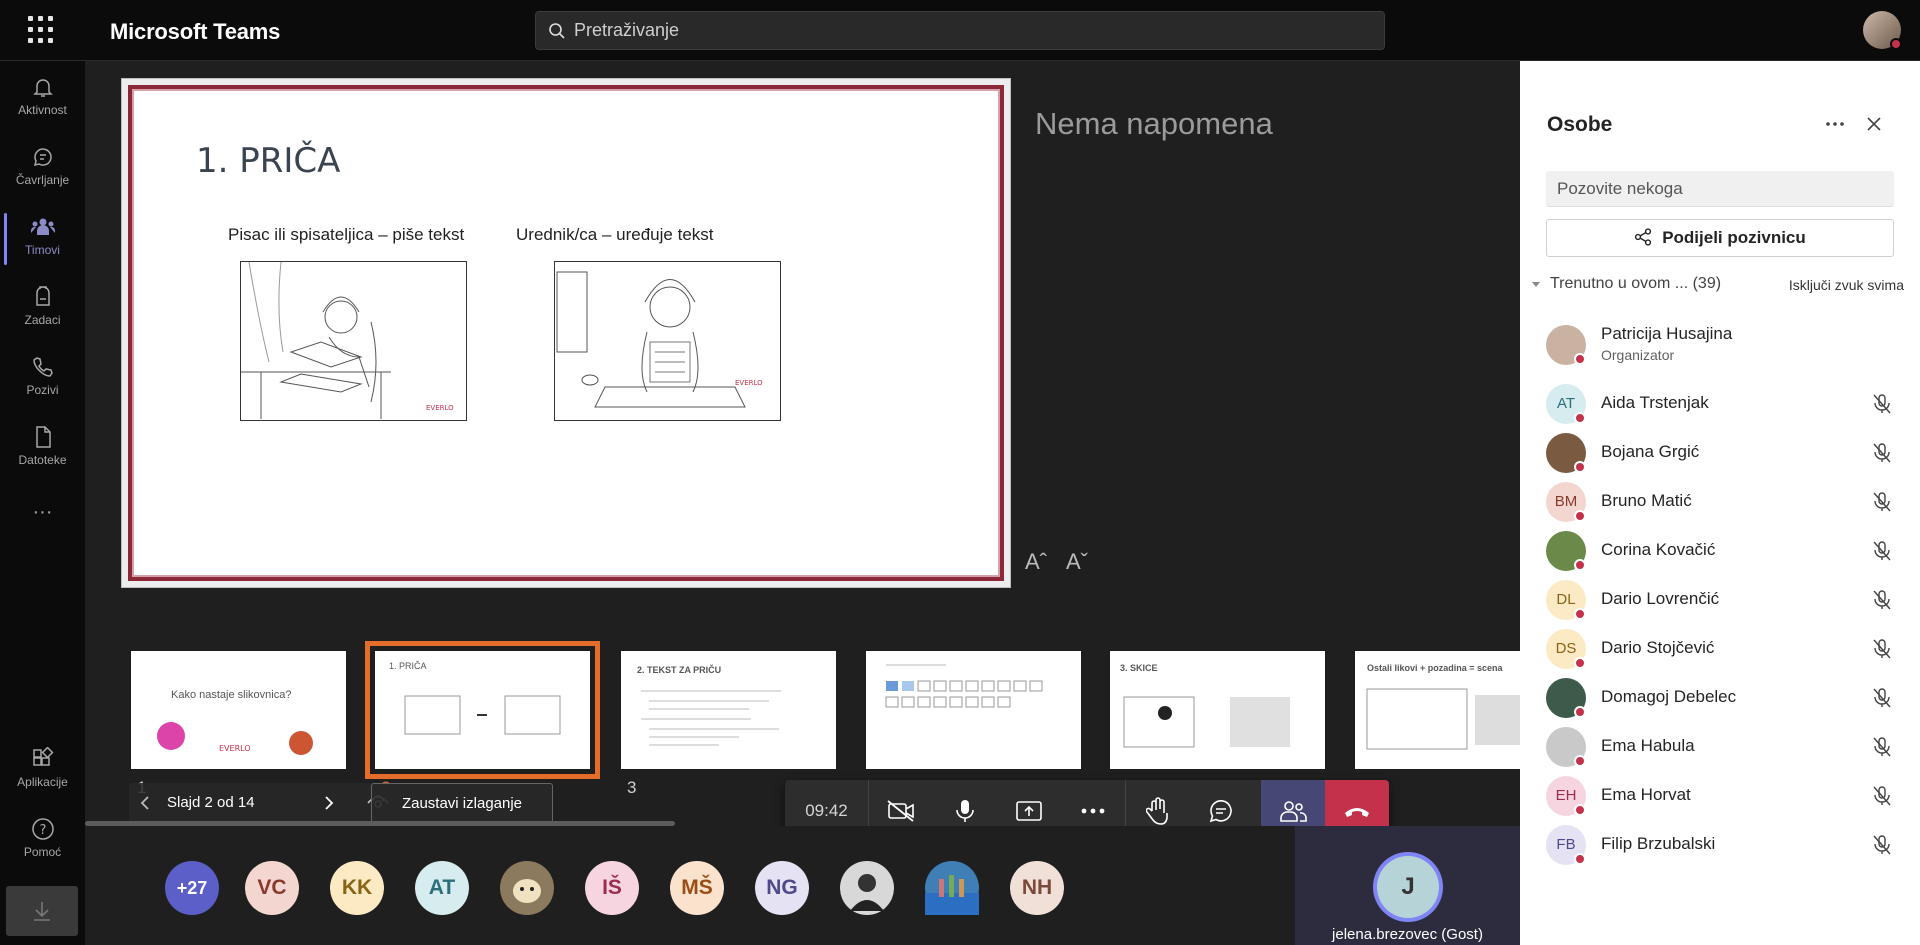 The image size is (1920, 945). I want to click on speaker-notes: Nema napomena, so click(1154, 123).